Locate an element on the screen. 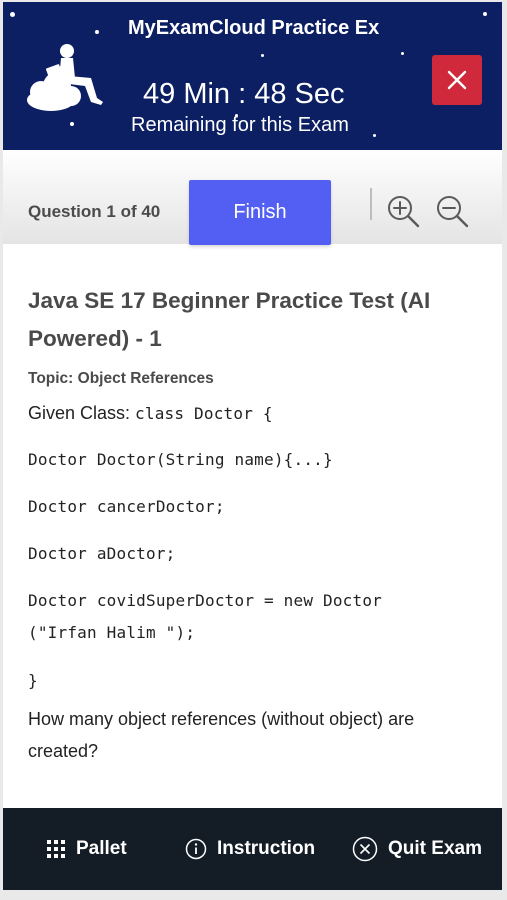 The width and height of the screenshot is (507, 900). close-icon is located at coordinates (457, 80).